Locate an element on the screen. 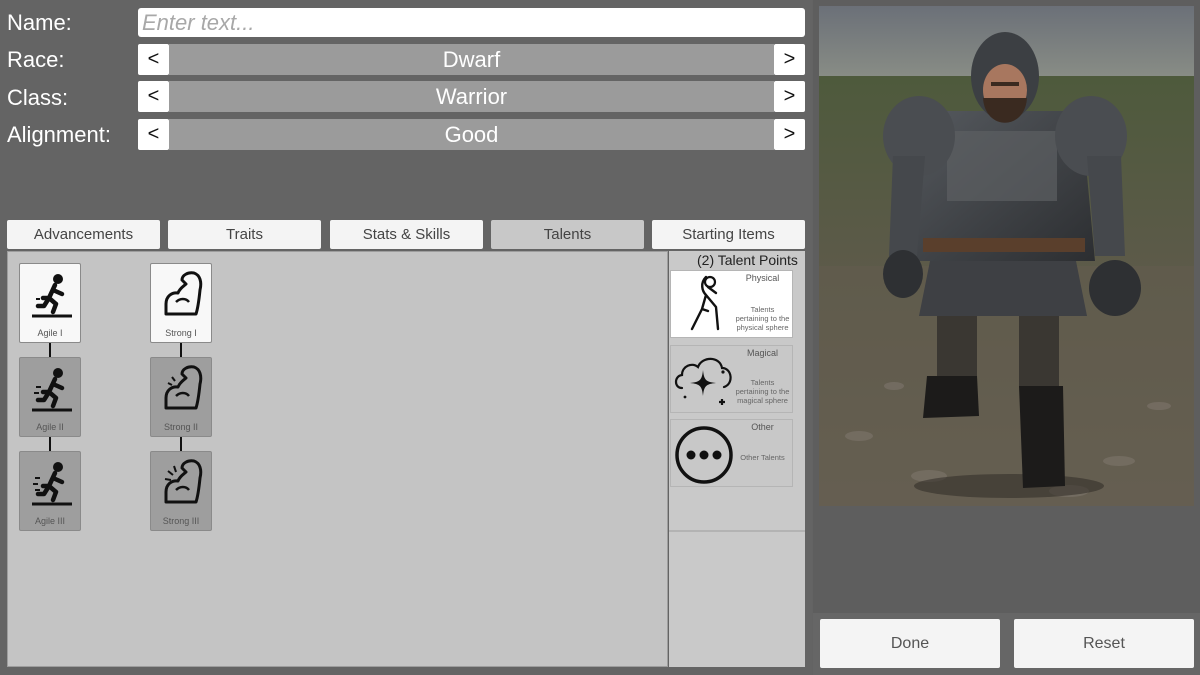  tab-traits: Traits is located at coordinates (244, 234).